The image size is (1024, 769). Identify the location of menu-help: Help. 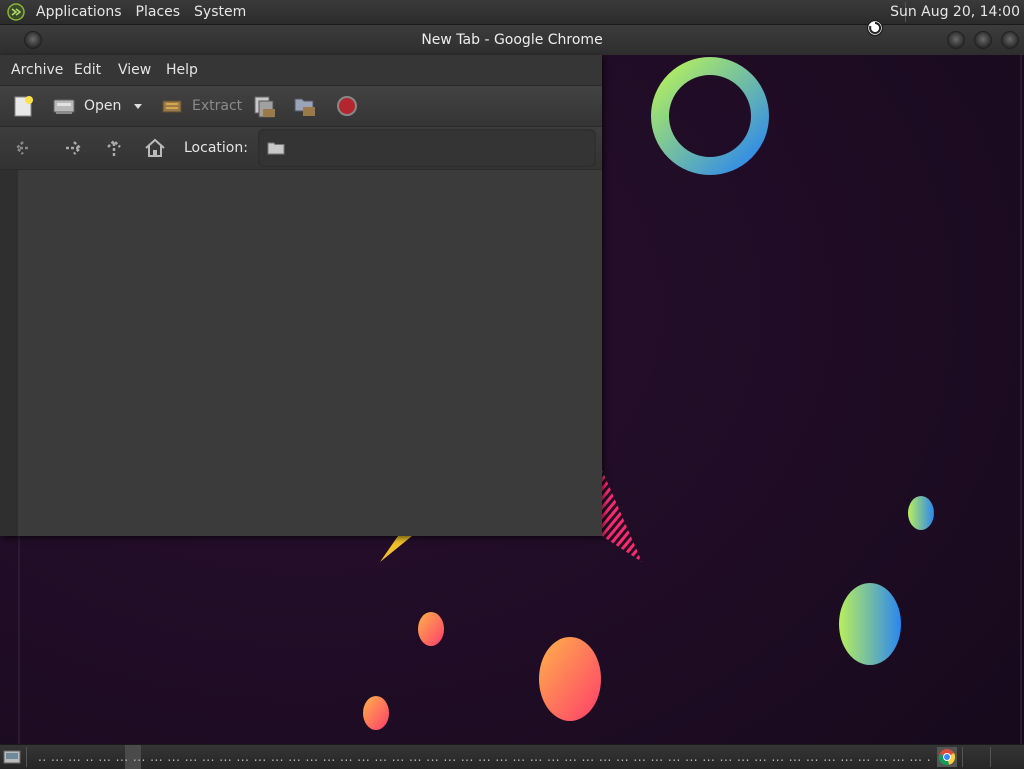
(182, 70).